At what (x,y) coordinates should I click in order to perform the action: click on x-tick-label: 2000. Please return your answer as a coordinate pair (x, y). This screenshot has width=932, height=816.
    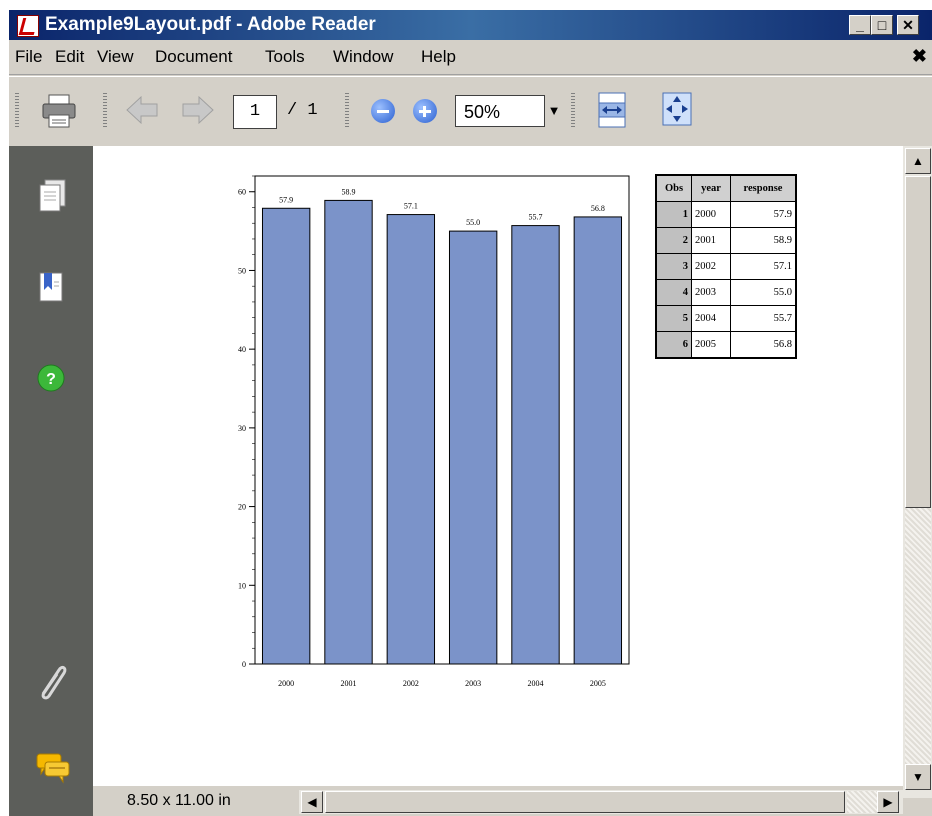
    Looking at the image, I should click on (286, 683).